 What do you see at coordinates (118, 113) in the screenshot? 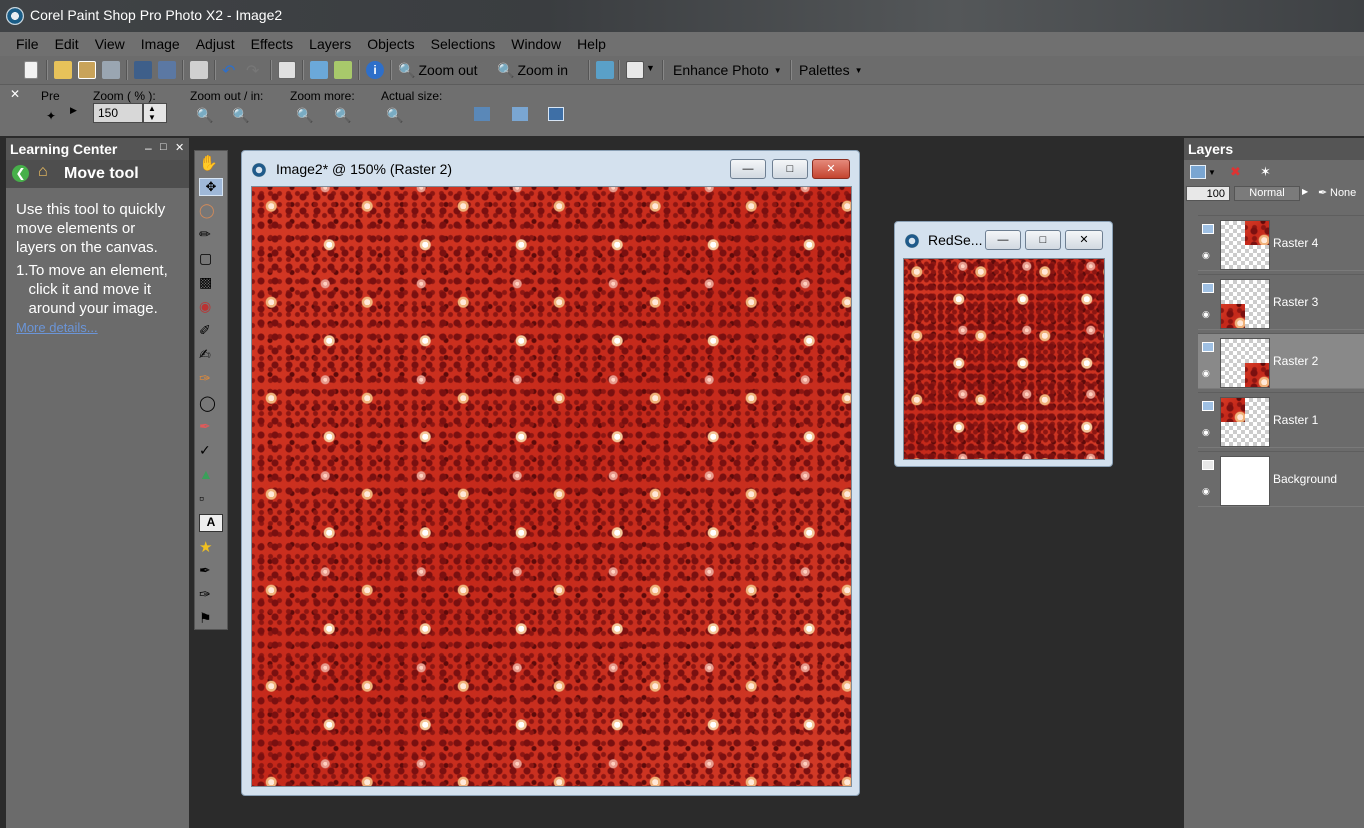
I see `zoom-percent-input` at bounding box center [118, 113].